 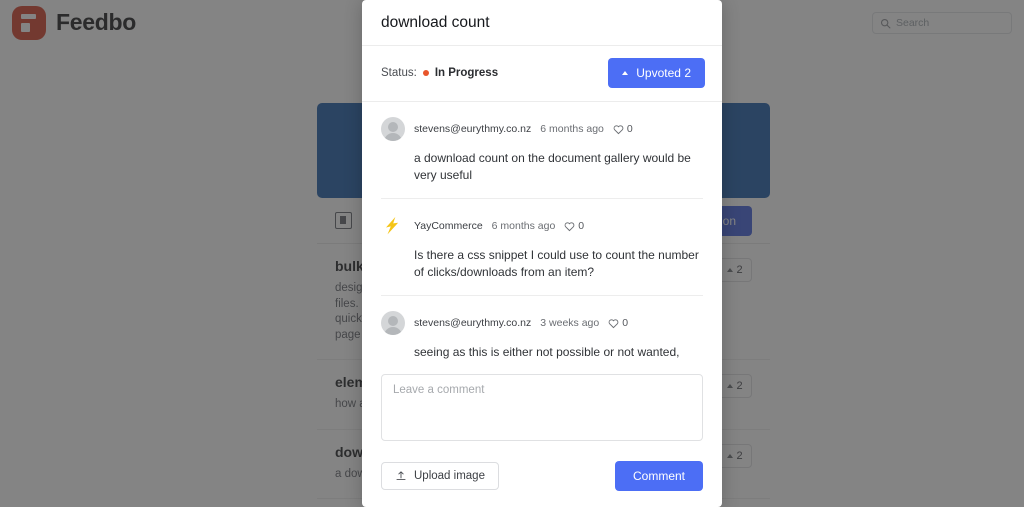 I want to click on comment-header: stevens@eurythmy.co.nz 3 weeks ago 0, so click(x=542, y=323).